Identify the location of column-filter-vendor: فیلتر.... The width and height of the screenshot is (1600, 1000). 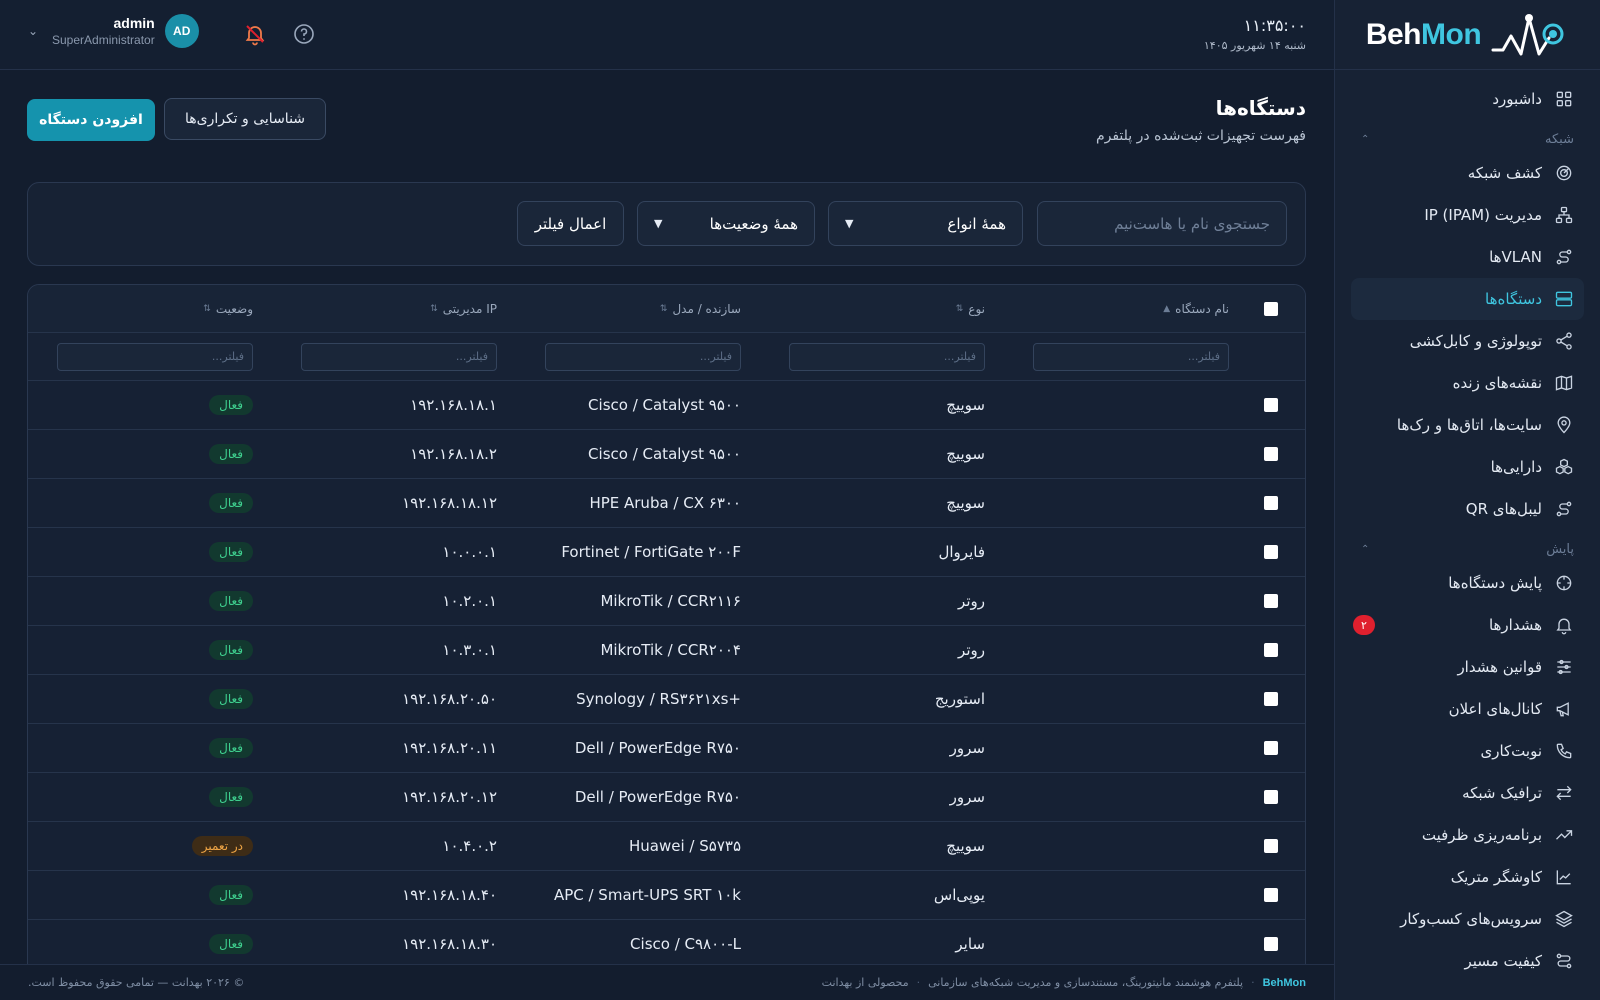
(643, 356).